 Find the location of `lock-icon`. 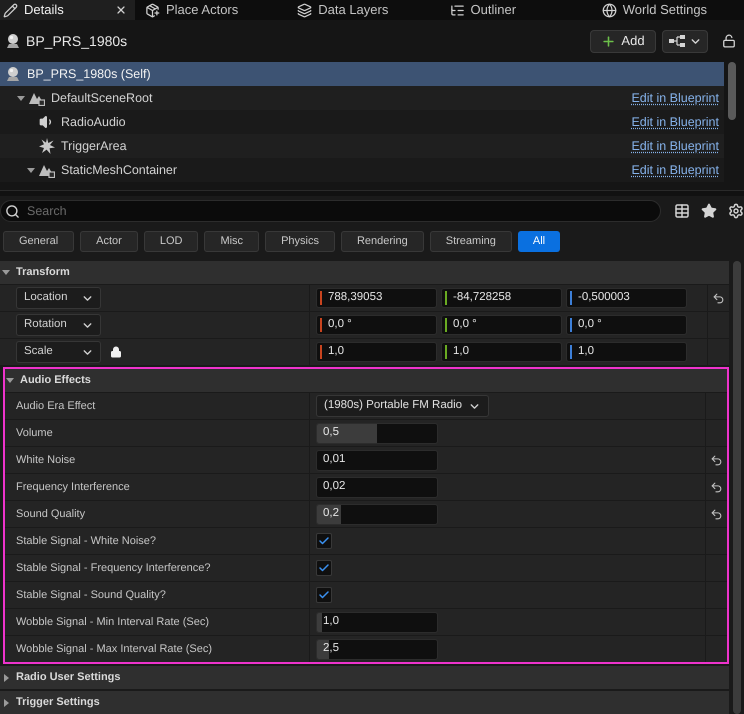

lock-icon is located at coordinates (116, 352).